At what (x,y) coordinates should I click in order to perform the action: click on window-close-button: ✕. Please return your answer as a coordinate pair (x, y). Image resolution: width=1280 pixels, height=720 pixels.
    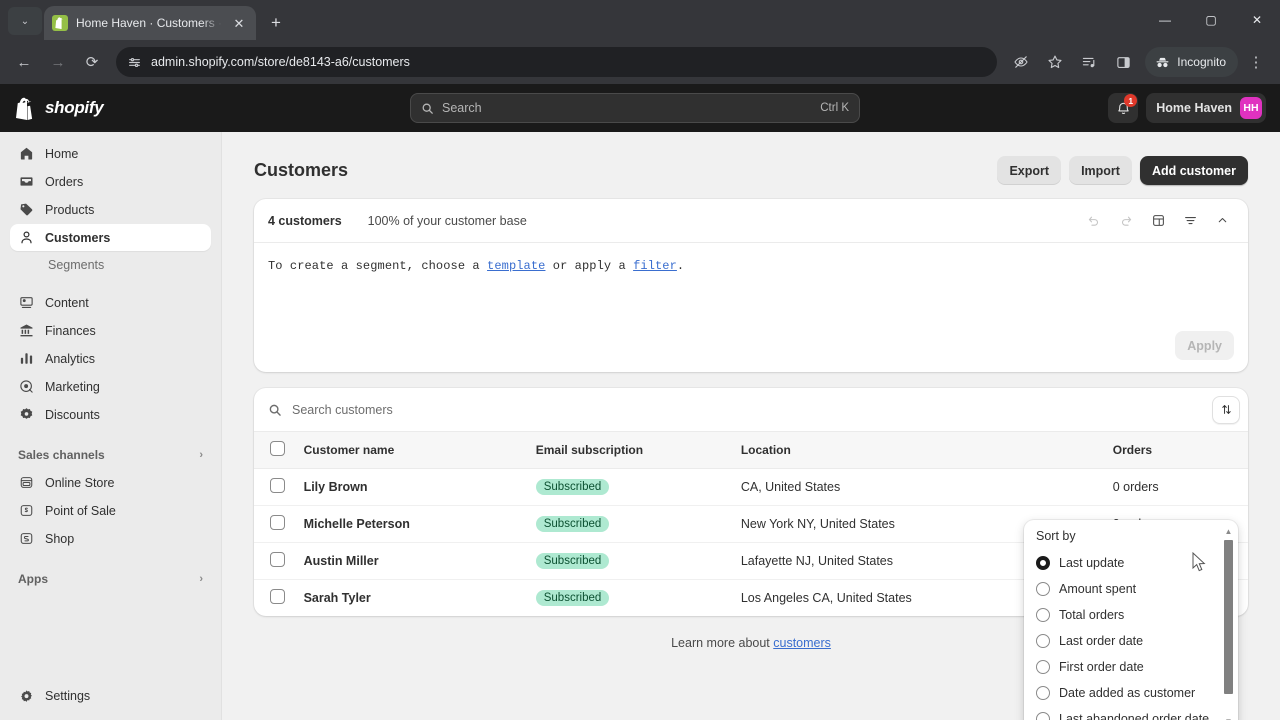
    Looking at the image, I should click on (1257, 20).